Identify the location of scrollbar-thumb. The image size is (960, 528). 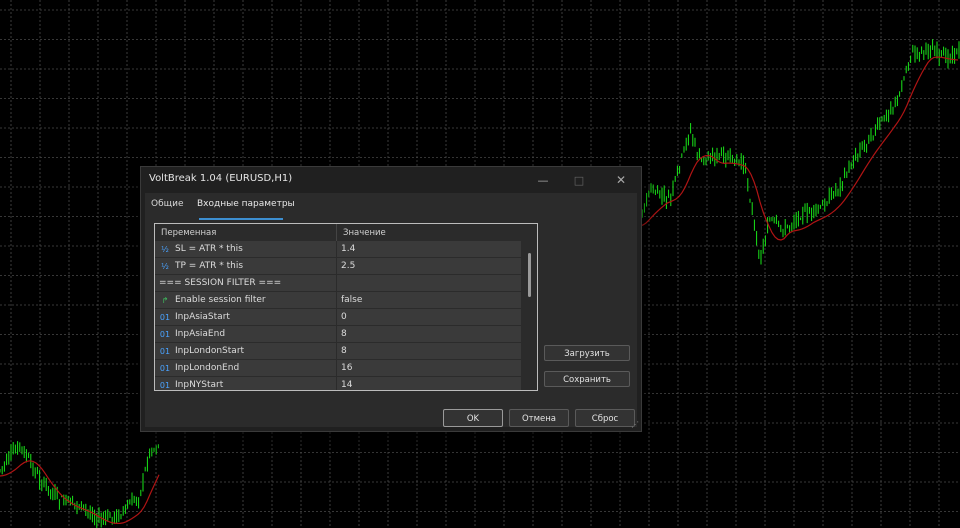
(529, 275).